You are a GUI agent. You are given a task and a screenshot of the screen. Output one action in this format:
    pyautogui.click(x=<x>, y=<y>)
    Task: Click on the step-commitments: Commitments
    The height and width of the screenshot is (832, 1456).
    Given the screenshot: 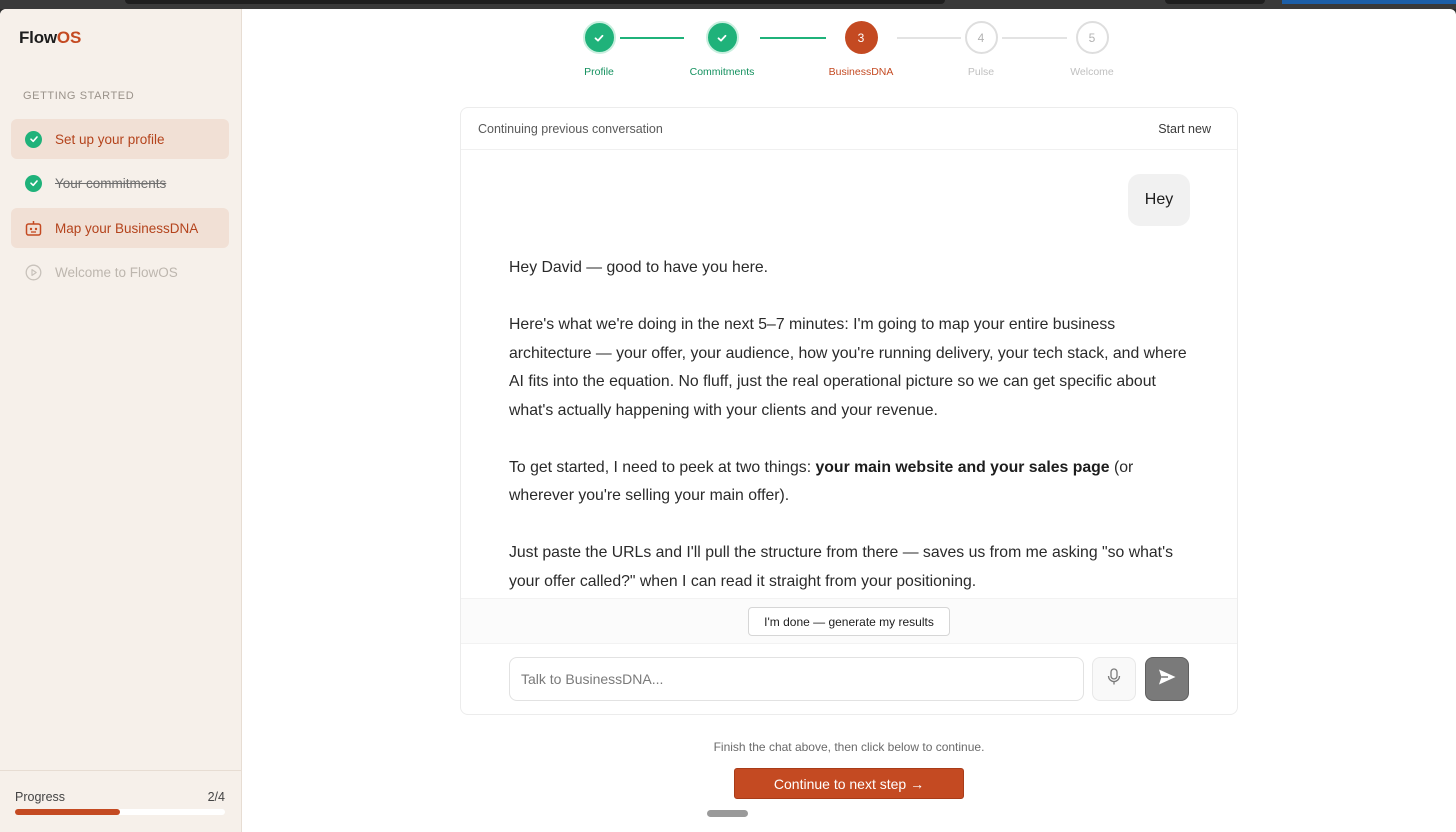 What is the action you would take?
    pyautogui.click(x=722, y=49)
    